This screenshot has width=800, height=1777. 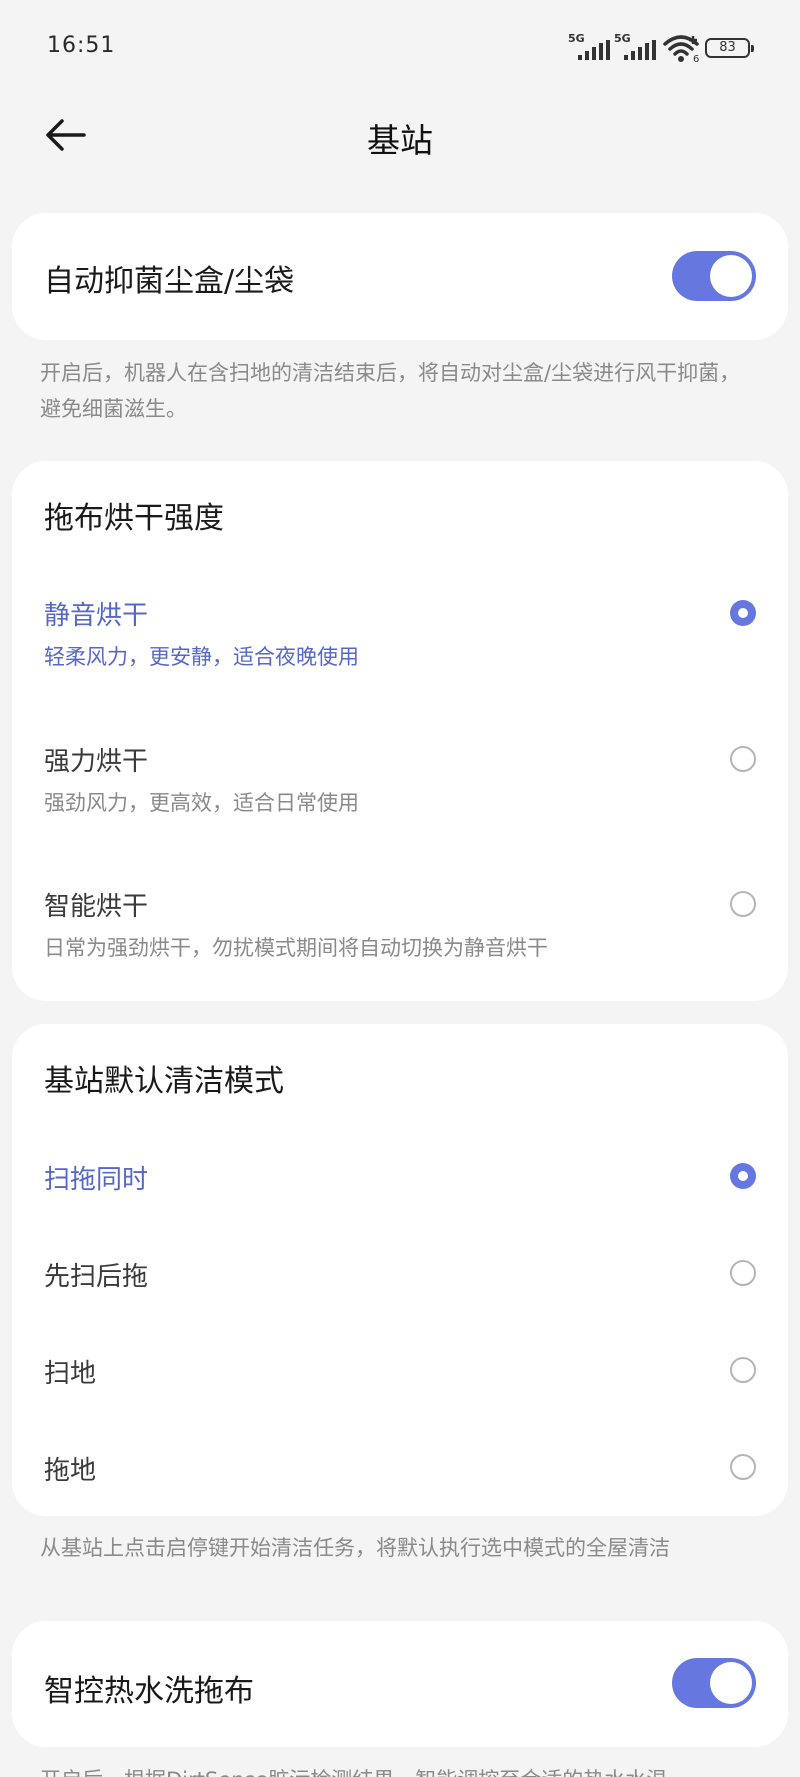 What do you see at coordinates (400, 1296) in the screenshot?
I see `clean-mode-option-sweep-then-mop: 先扫后拖` at bounding box center [400, 1296].